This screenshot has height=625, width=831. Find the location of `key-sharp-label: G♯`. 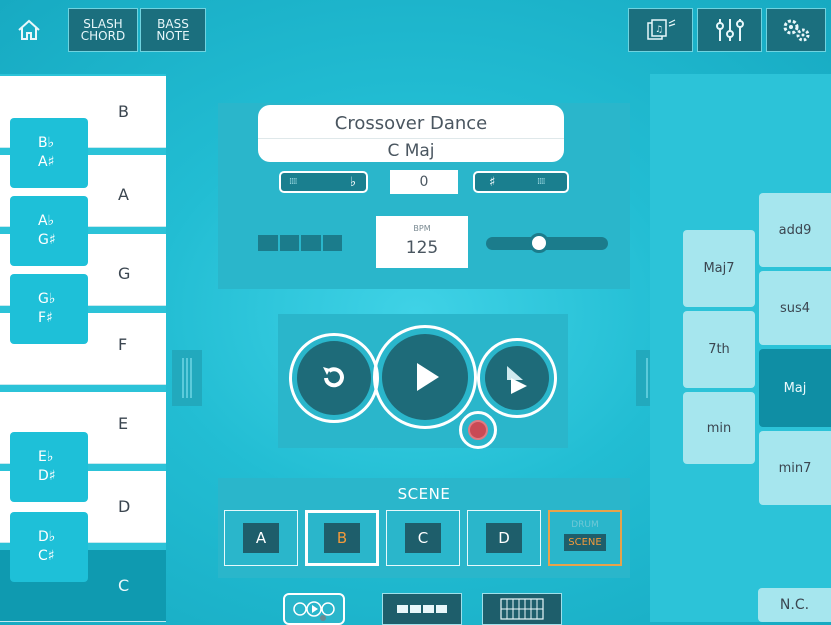

key-sharp-label: G♯ is located at coordinates (47, 240).